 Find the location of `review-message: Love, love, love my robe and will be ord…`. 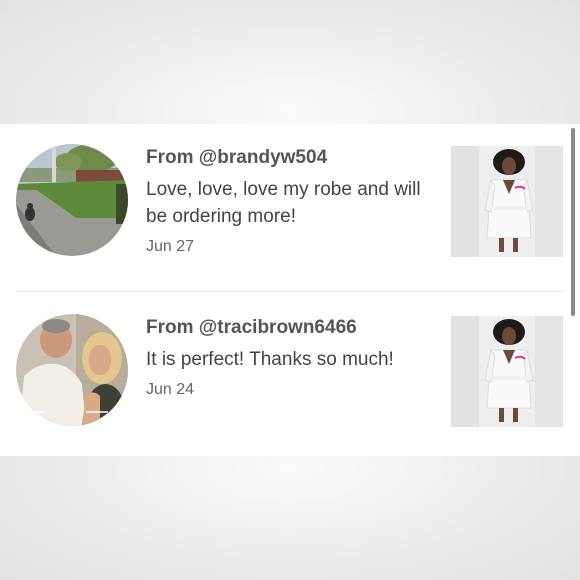

review-message: Love, love, love my robe and will be ord… is located at coordinates (283, 203).